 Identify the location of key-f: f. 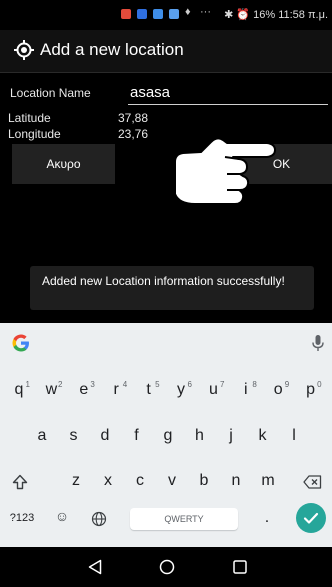
(137, 436).